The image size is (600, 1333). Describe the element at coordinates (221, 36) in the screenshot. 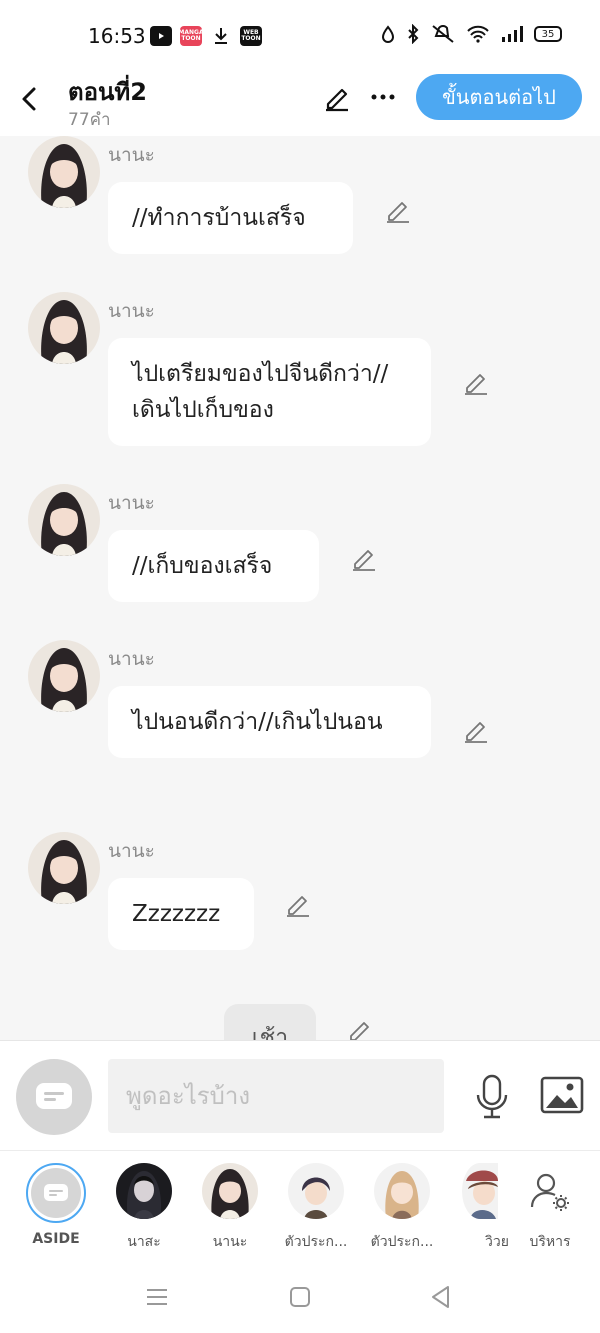

I see `download-icon` at that location.